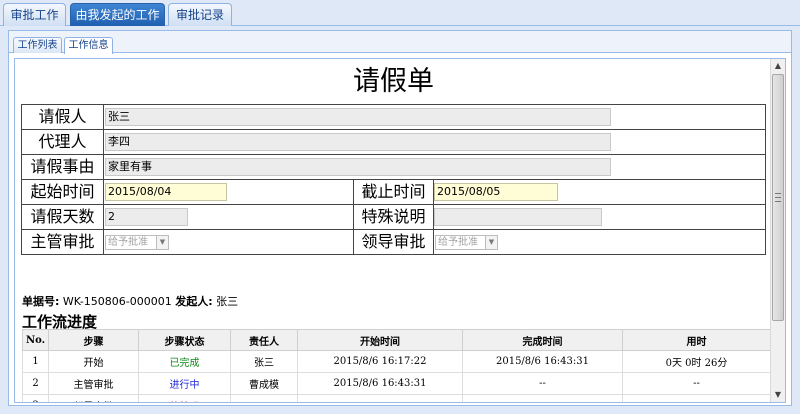  I want to click on doc-number-label: 单据号:, so click(41, 301).